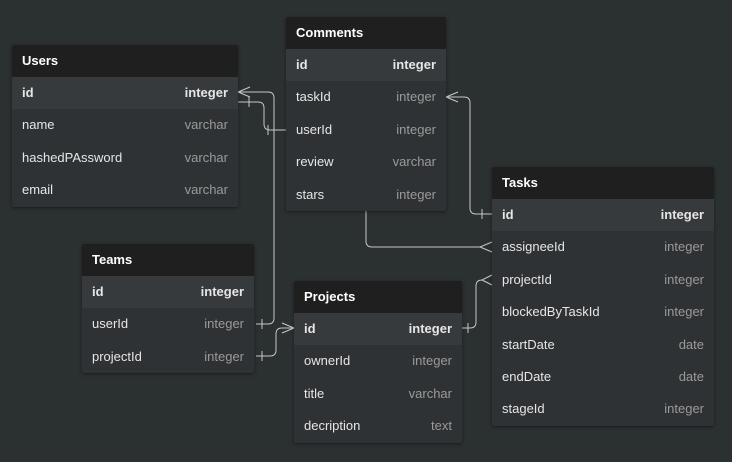 This screenshot has width=732, height=462. I want to click on field-name: review, so click(315, 162).